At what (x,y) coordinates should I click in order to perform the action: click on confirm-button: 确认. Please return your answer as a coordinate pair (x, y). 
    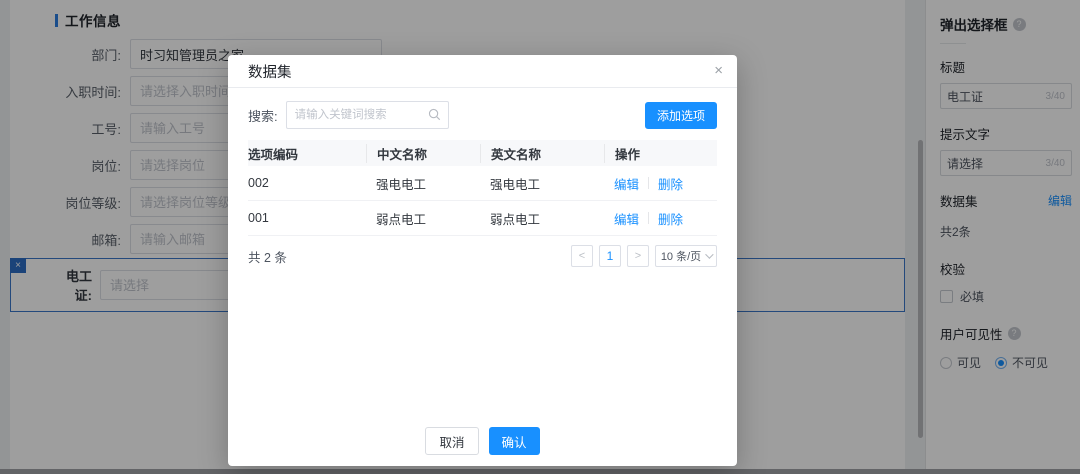
    Looking at the image, I should click on (514, 441).